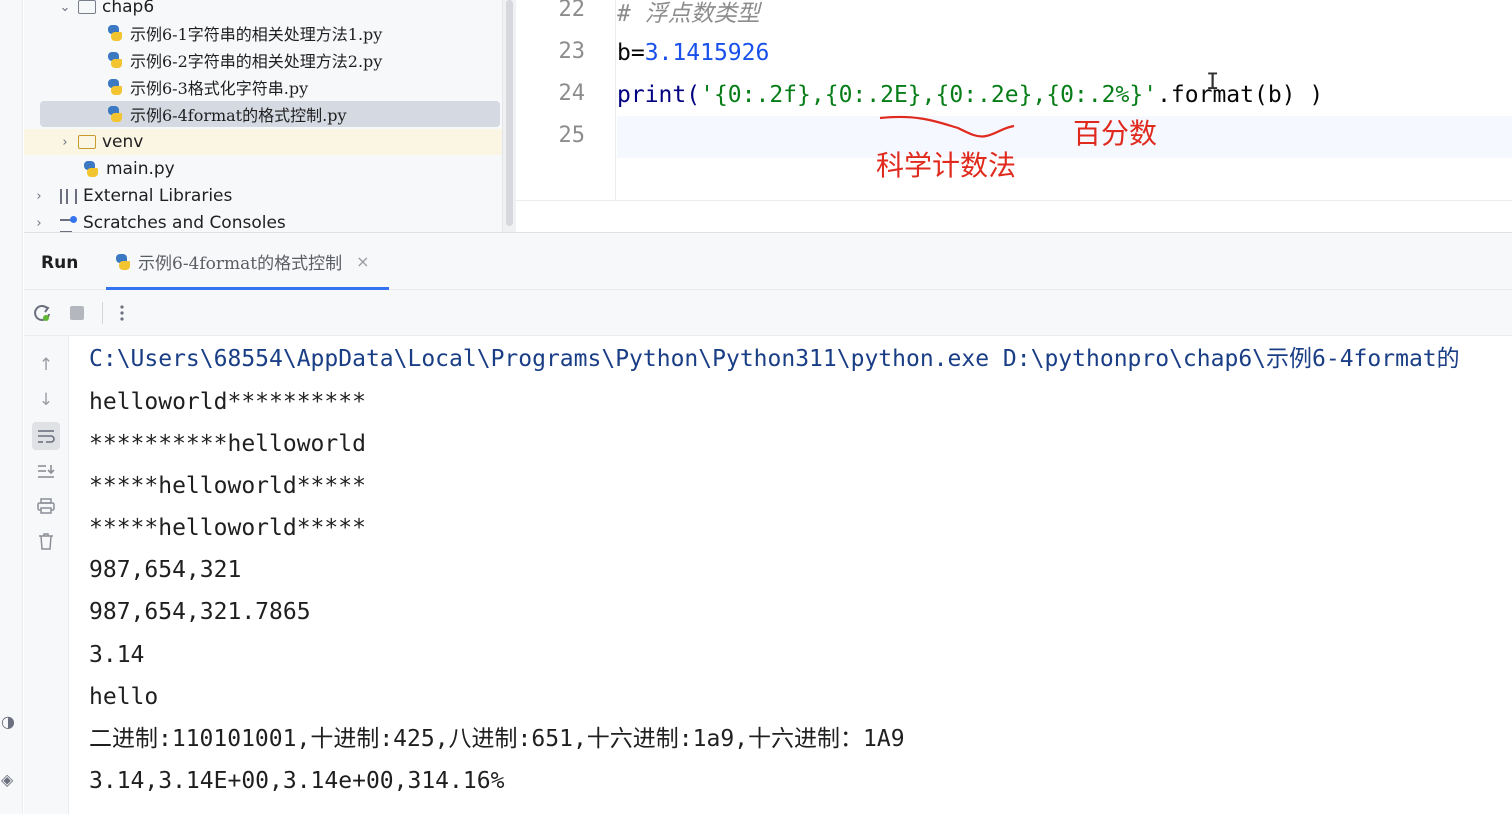  I want to click on tool-icon: ◈, so click(7, 779).